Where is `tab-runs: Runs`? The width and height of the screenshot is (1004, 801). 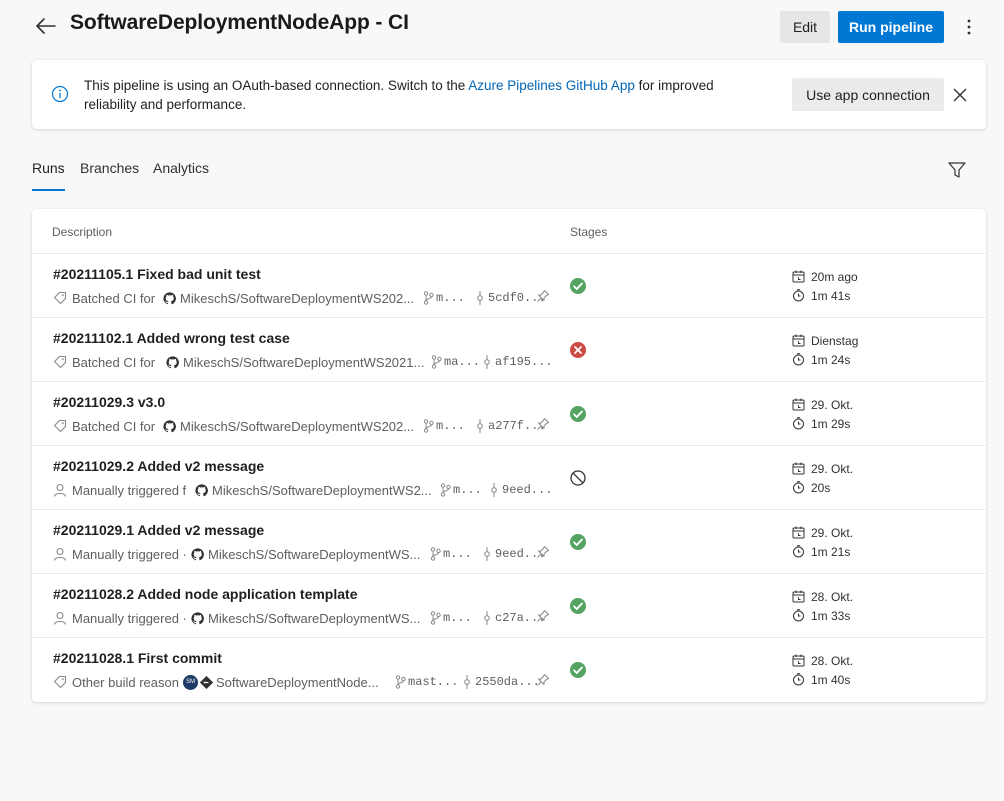
tab-runs: Runs is located at coordinates (48, 176).